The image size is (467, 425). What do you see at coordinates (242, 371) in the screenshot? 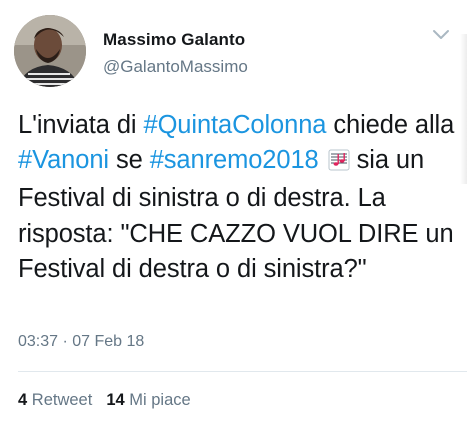
I see `divider` at bounding box center [242, 371].